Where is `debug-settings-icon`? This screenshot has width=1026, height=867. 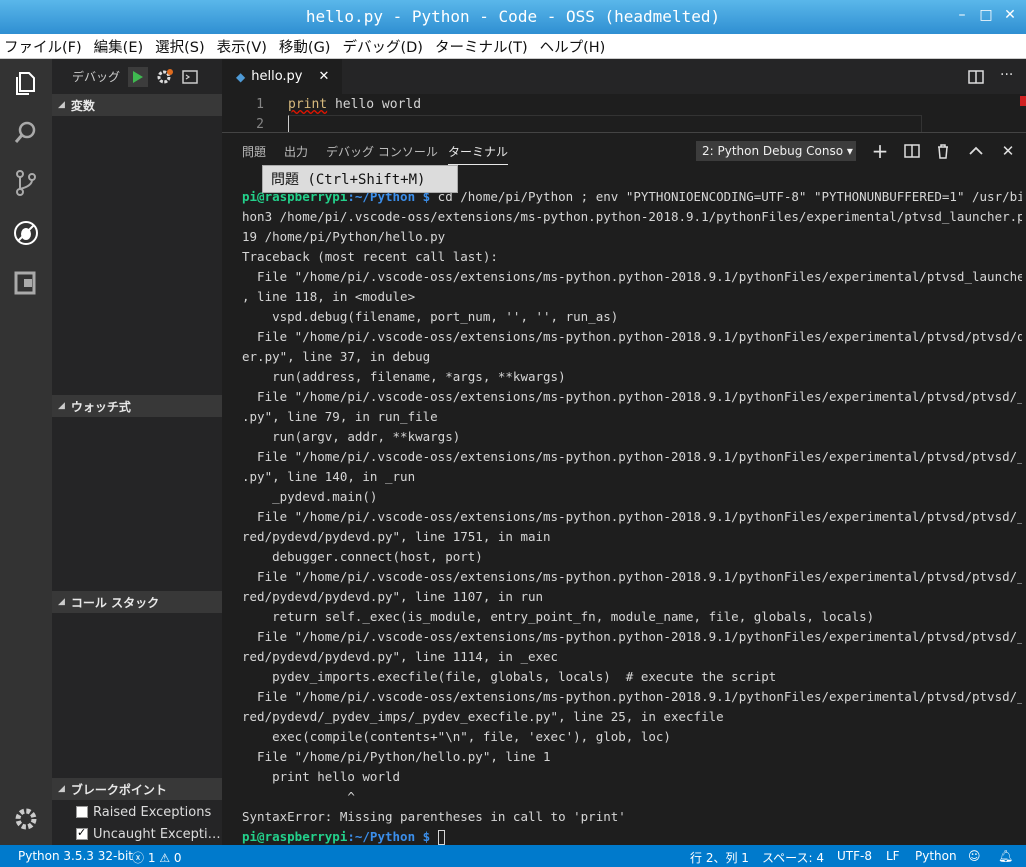
debug-settings-icon is located at coordinates (165, 77).